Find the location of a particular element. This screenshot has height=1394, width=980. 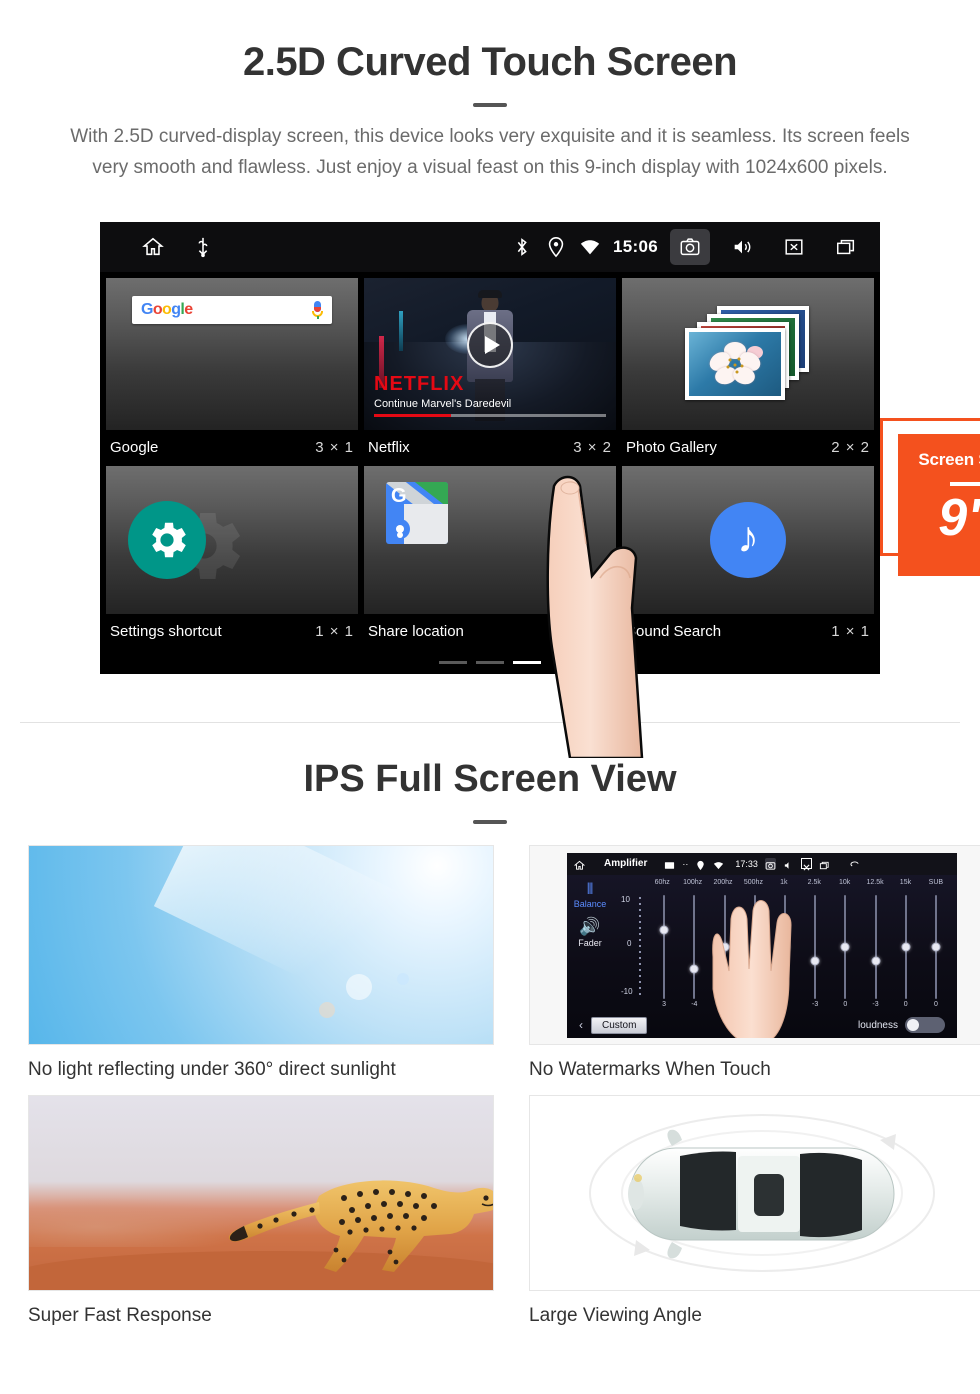

touching-hand-illustration is located at coordinates (760, 967).